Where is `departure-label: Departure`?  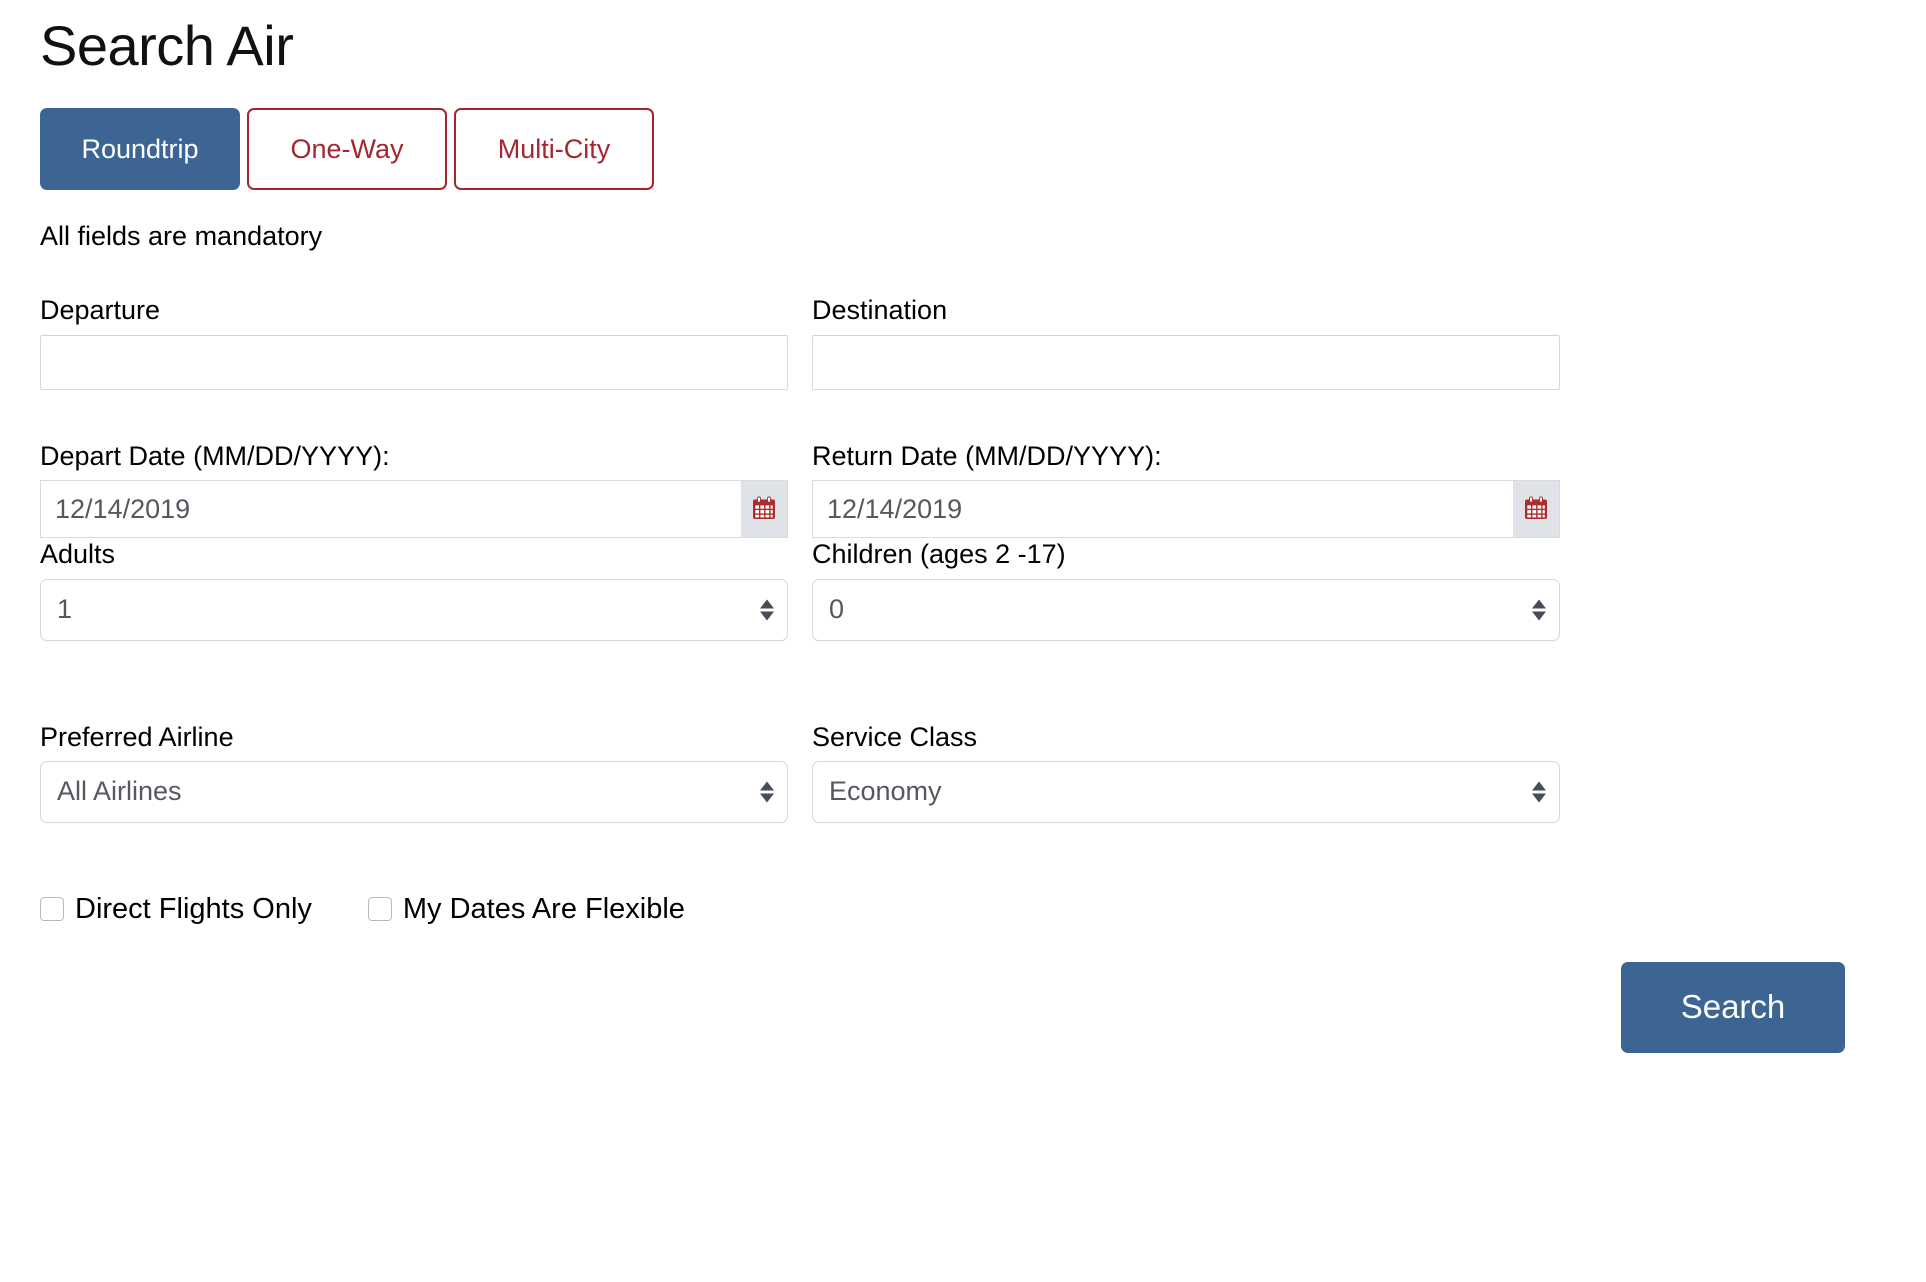 departure-label: Departure is located at coordinates (100, 310).